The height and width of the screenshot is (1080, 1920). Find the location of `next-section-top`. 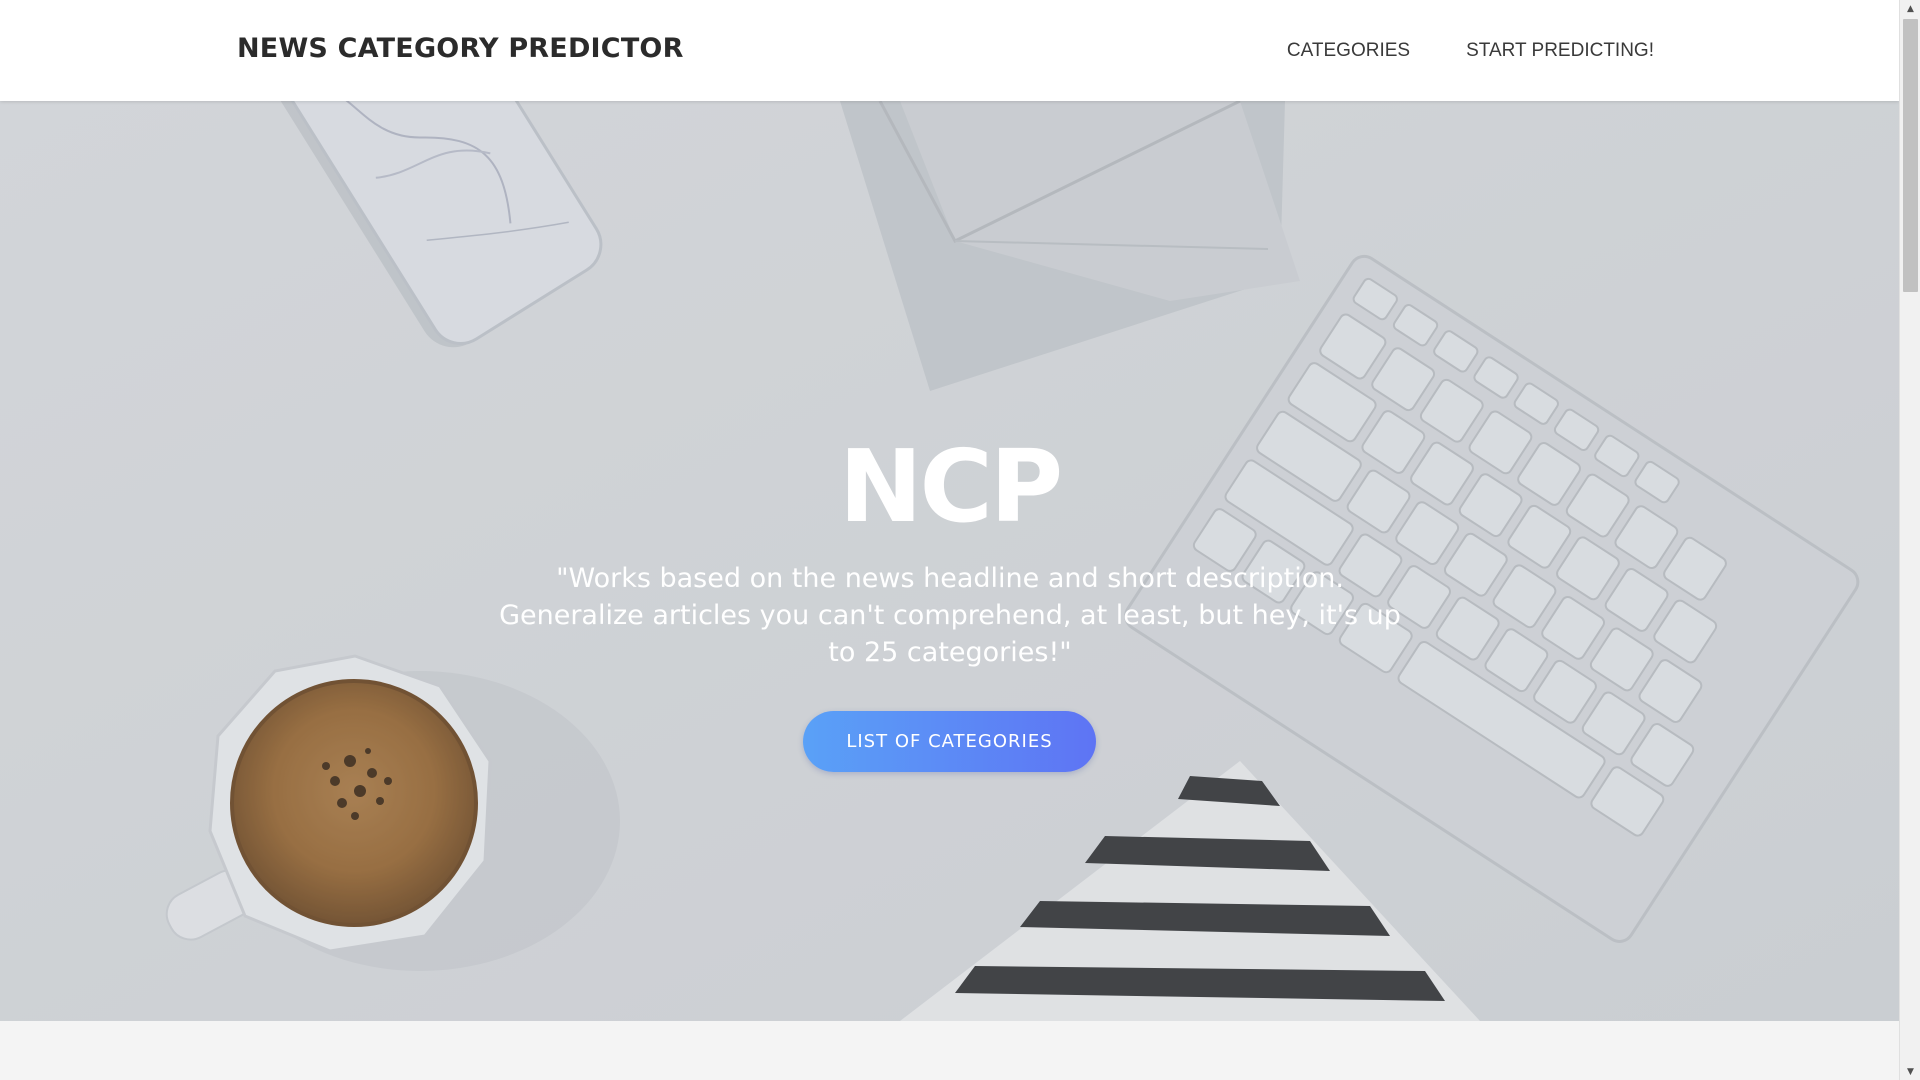

next-section-top is located at coordinates (949, 1050).